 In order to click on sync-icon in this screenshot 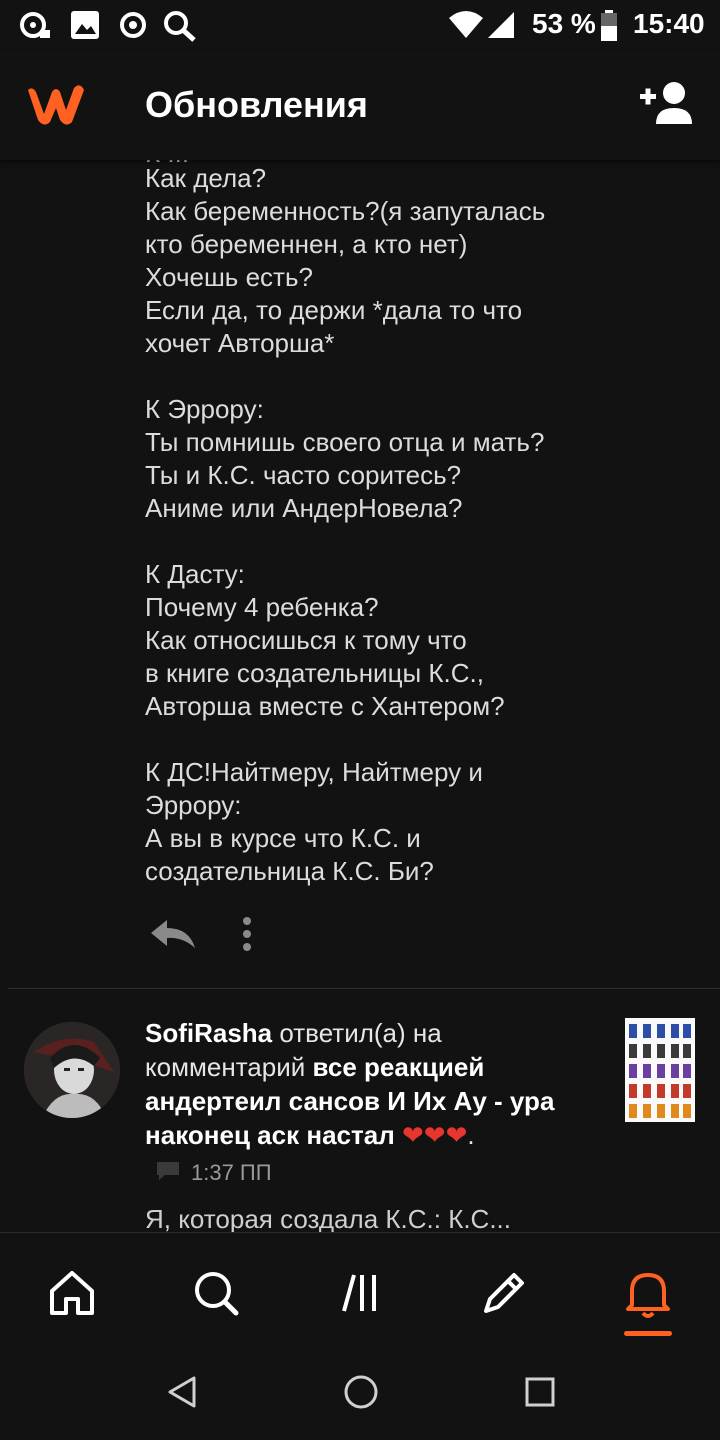, I will do `click(35, 27)`.